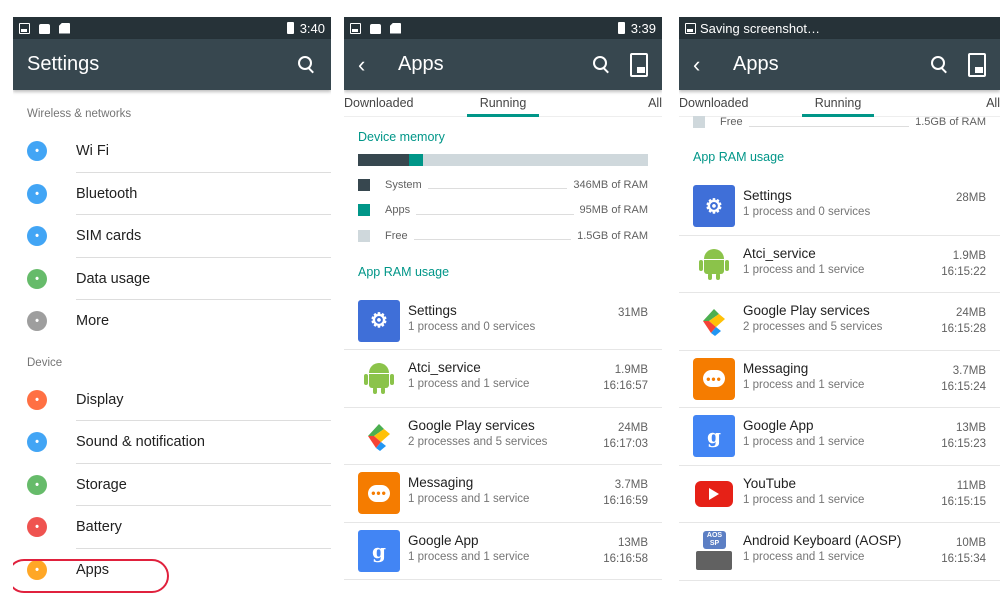  I want to click on section-header-wireless: Wireless & networks, so click(79, 114).